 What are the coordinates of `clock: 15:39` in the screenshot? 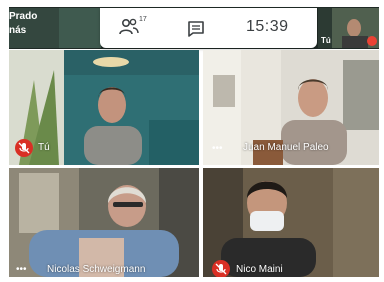 It's located at (267, 26).